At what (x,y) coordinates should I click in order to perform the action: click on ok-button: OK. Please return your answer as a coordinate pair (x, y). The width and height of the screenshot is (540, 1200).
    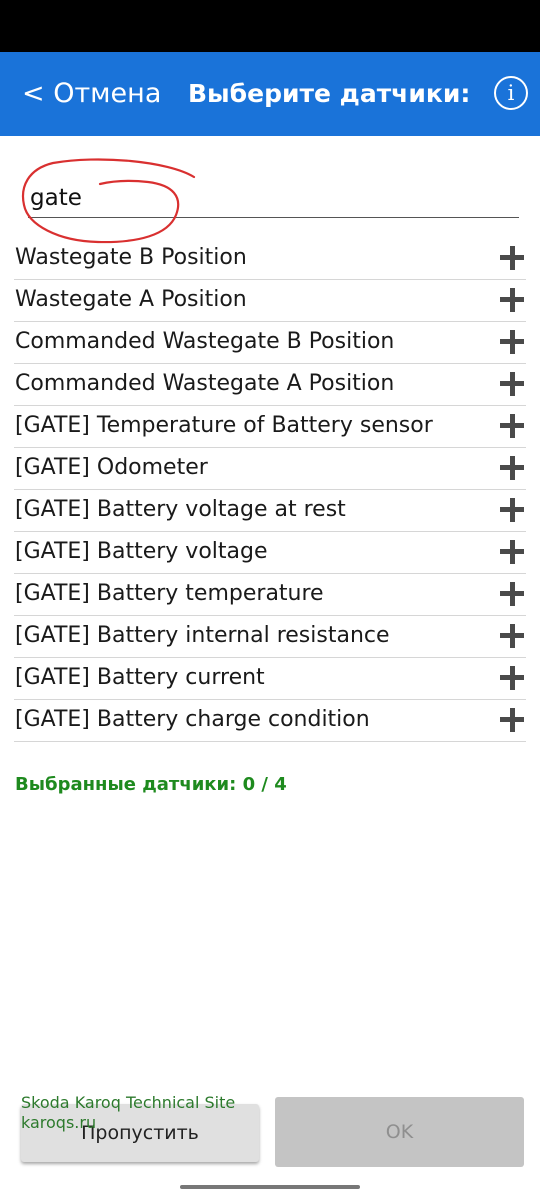
    Looking at the image, I should click on (399, 1132).